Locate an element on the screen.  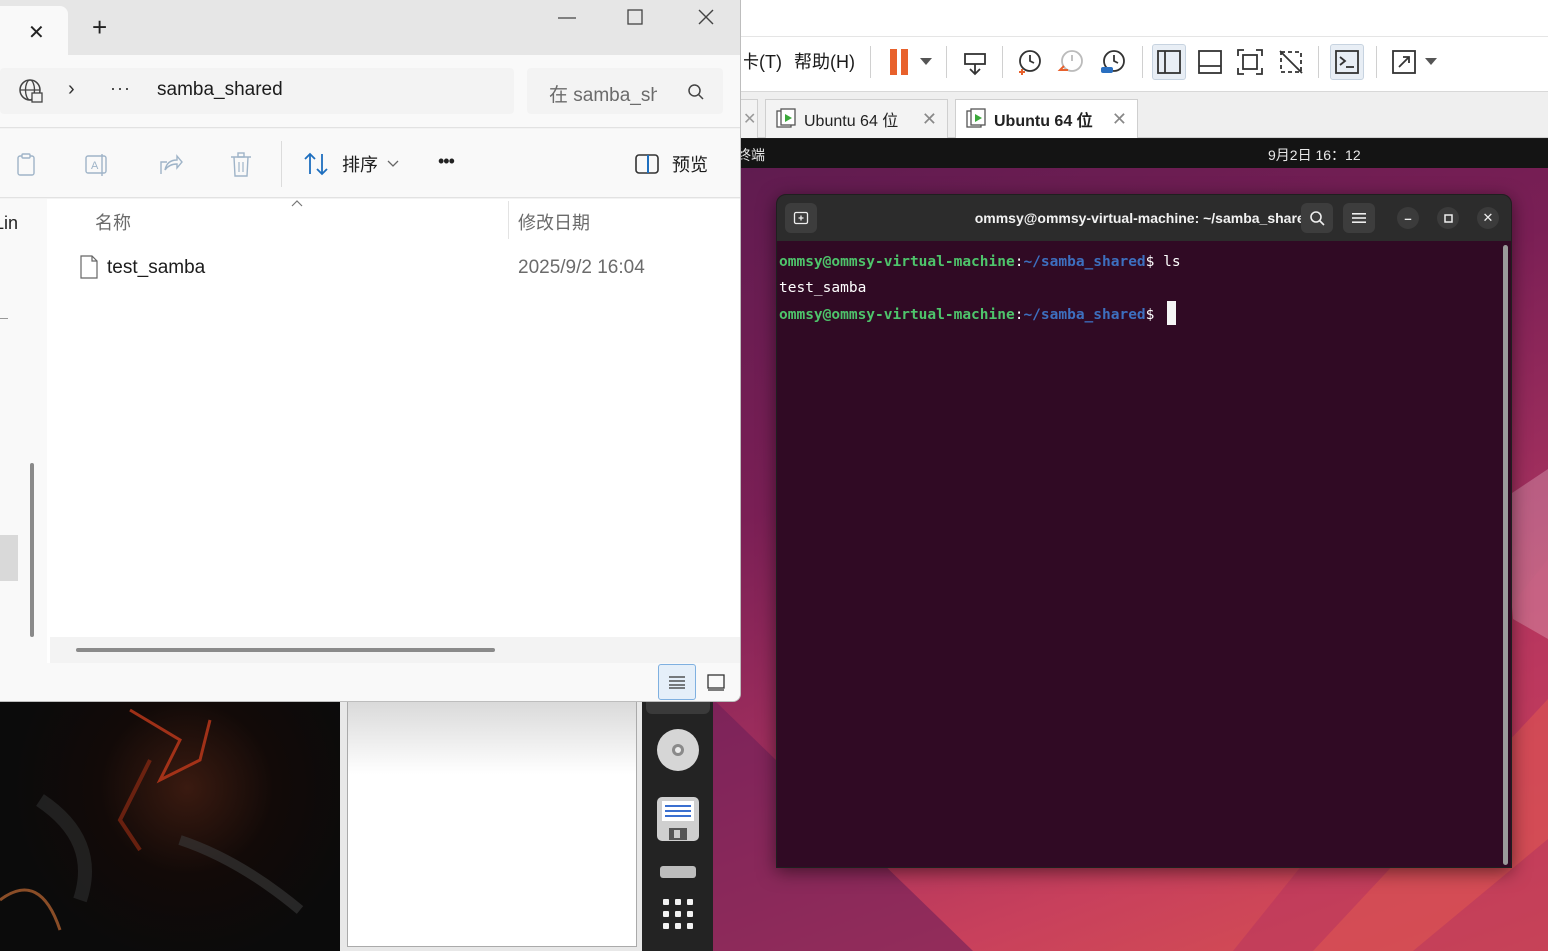
vm-tab-partial: ✕ is located at coordinates (749, 118).